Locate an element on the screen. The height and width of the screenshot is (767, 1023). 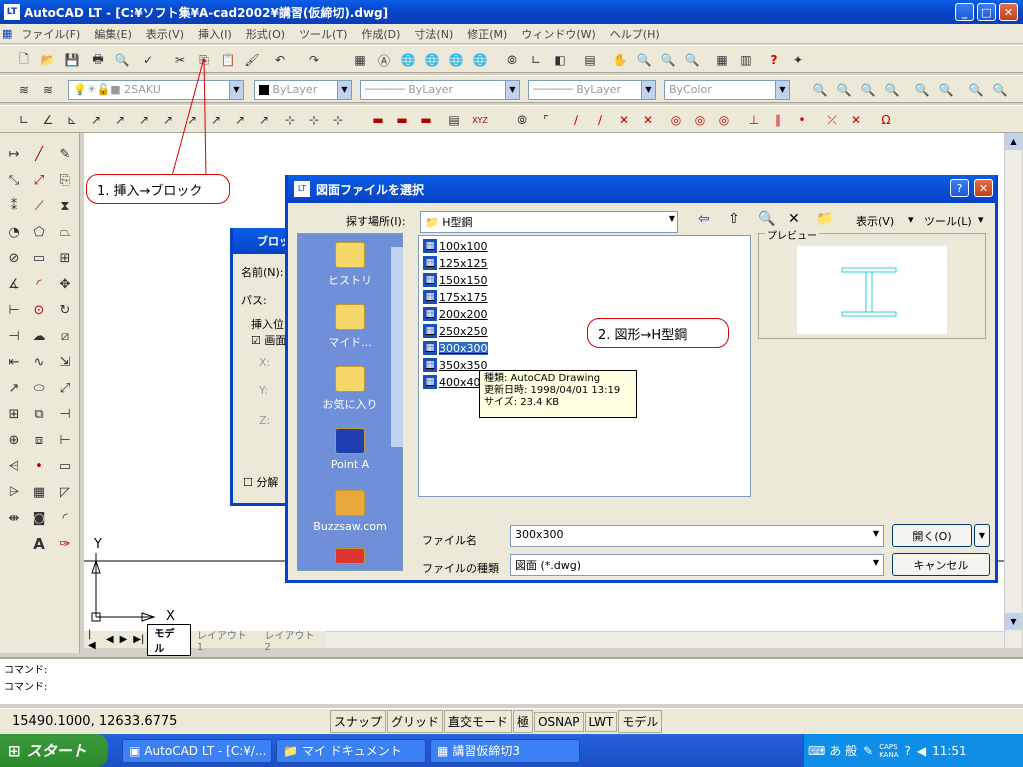
xline-icon: ⤢ is located at coordinates (39, 180).